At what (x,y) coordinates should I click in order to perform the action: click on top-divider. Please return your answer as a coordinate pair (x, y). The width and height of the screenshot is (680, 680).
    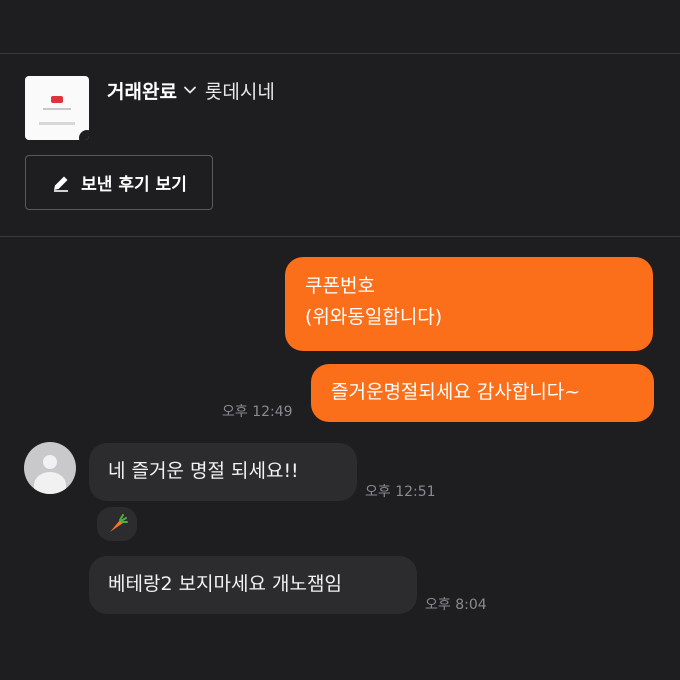
    Looking at the image, I should click on (340, 53).